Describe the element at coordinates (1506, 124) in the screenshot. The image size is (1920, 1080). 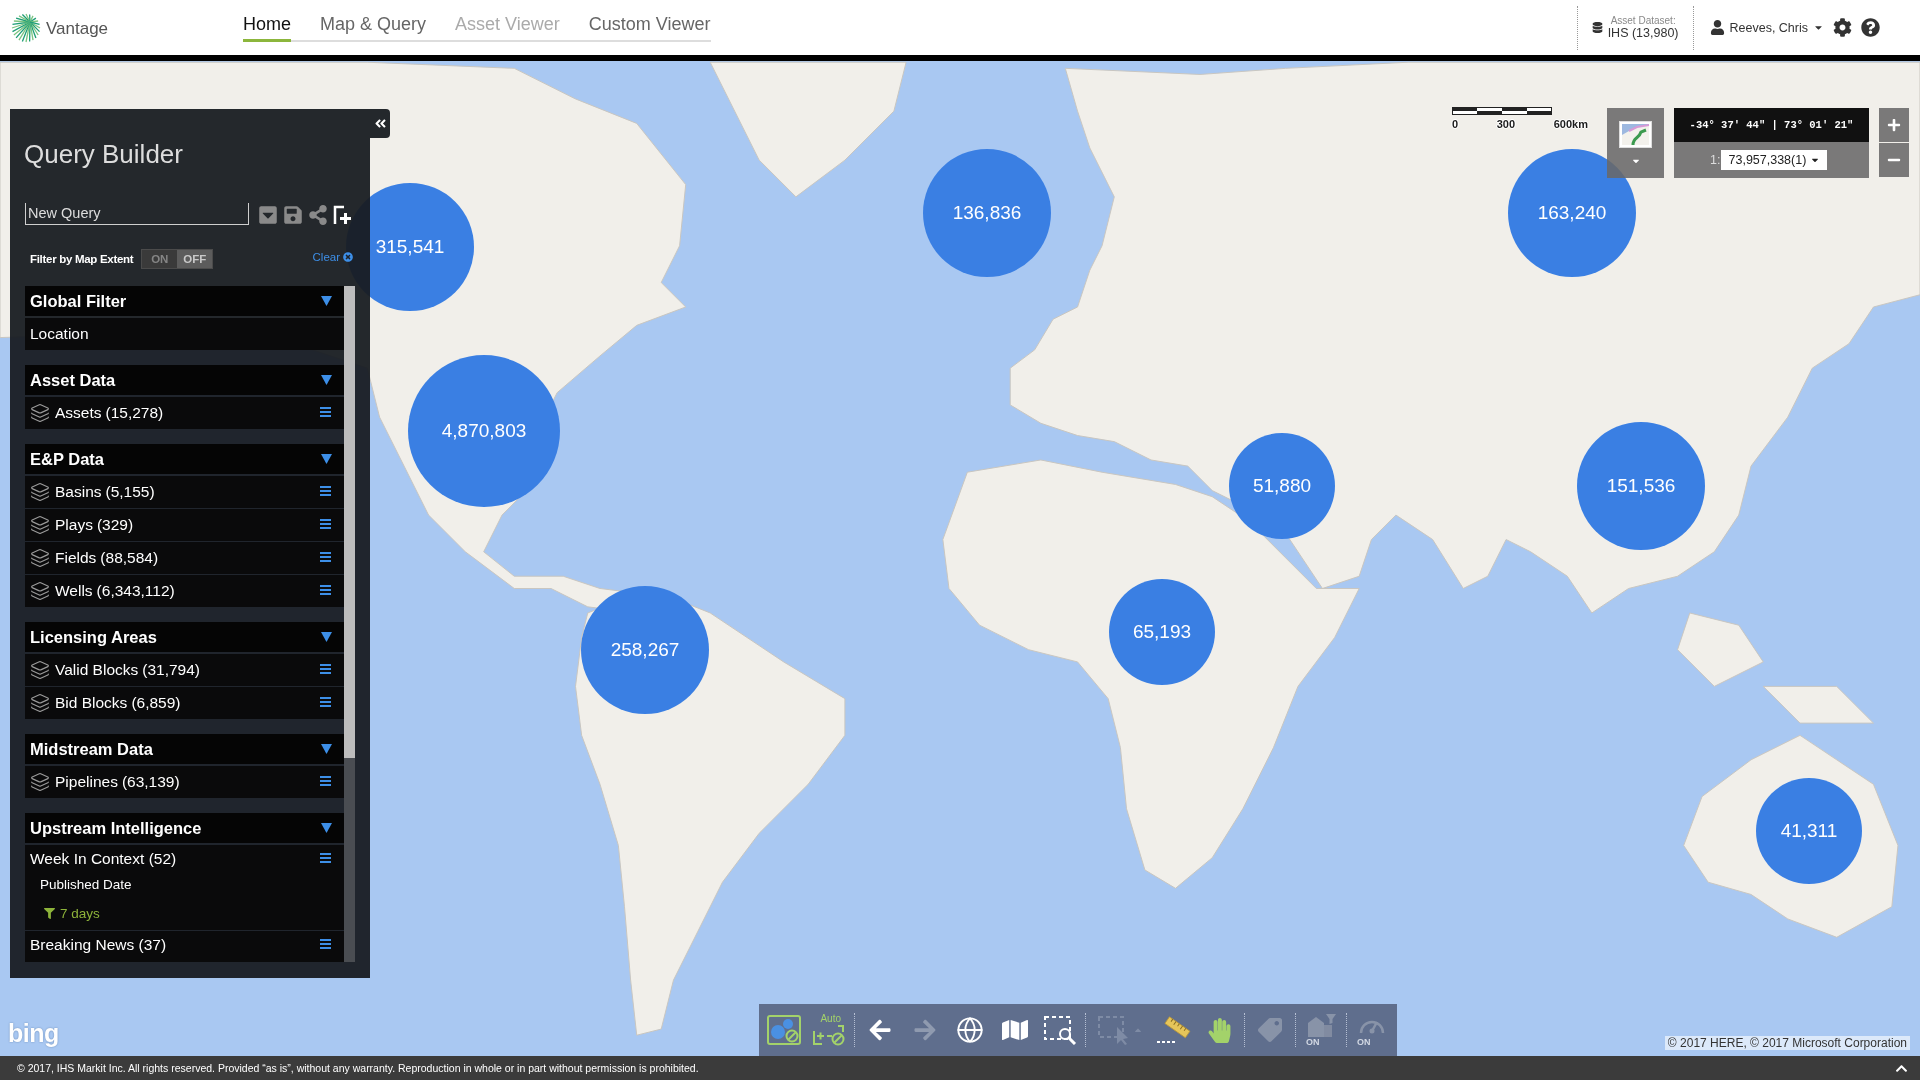
I see `scale-label: 300` at that location.